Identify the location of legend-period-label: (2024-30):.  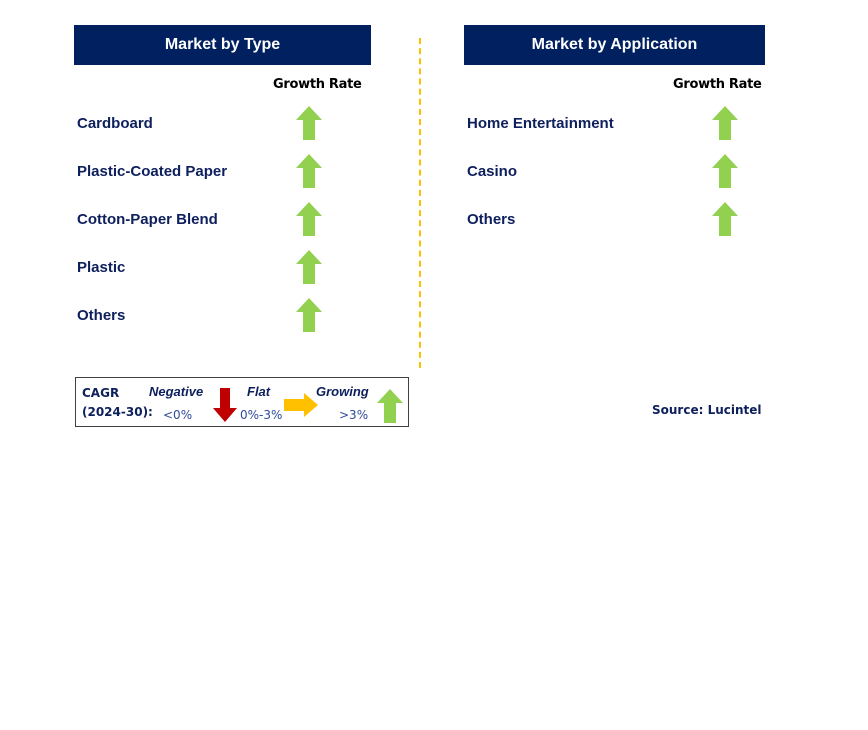
(117, 412).